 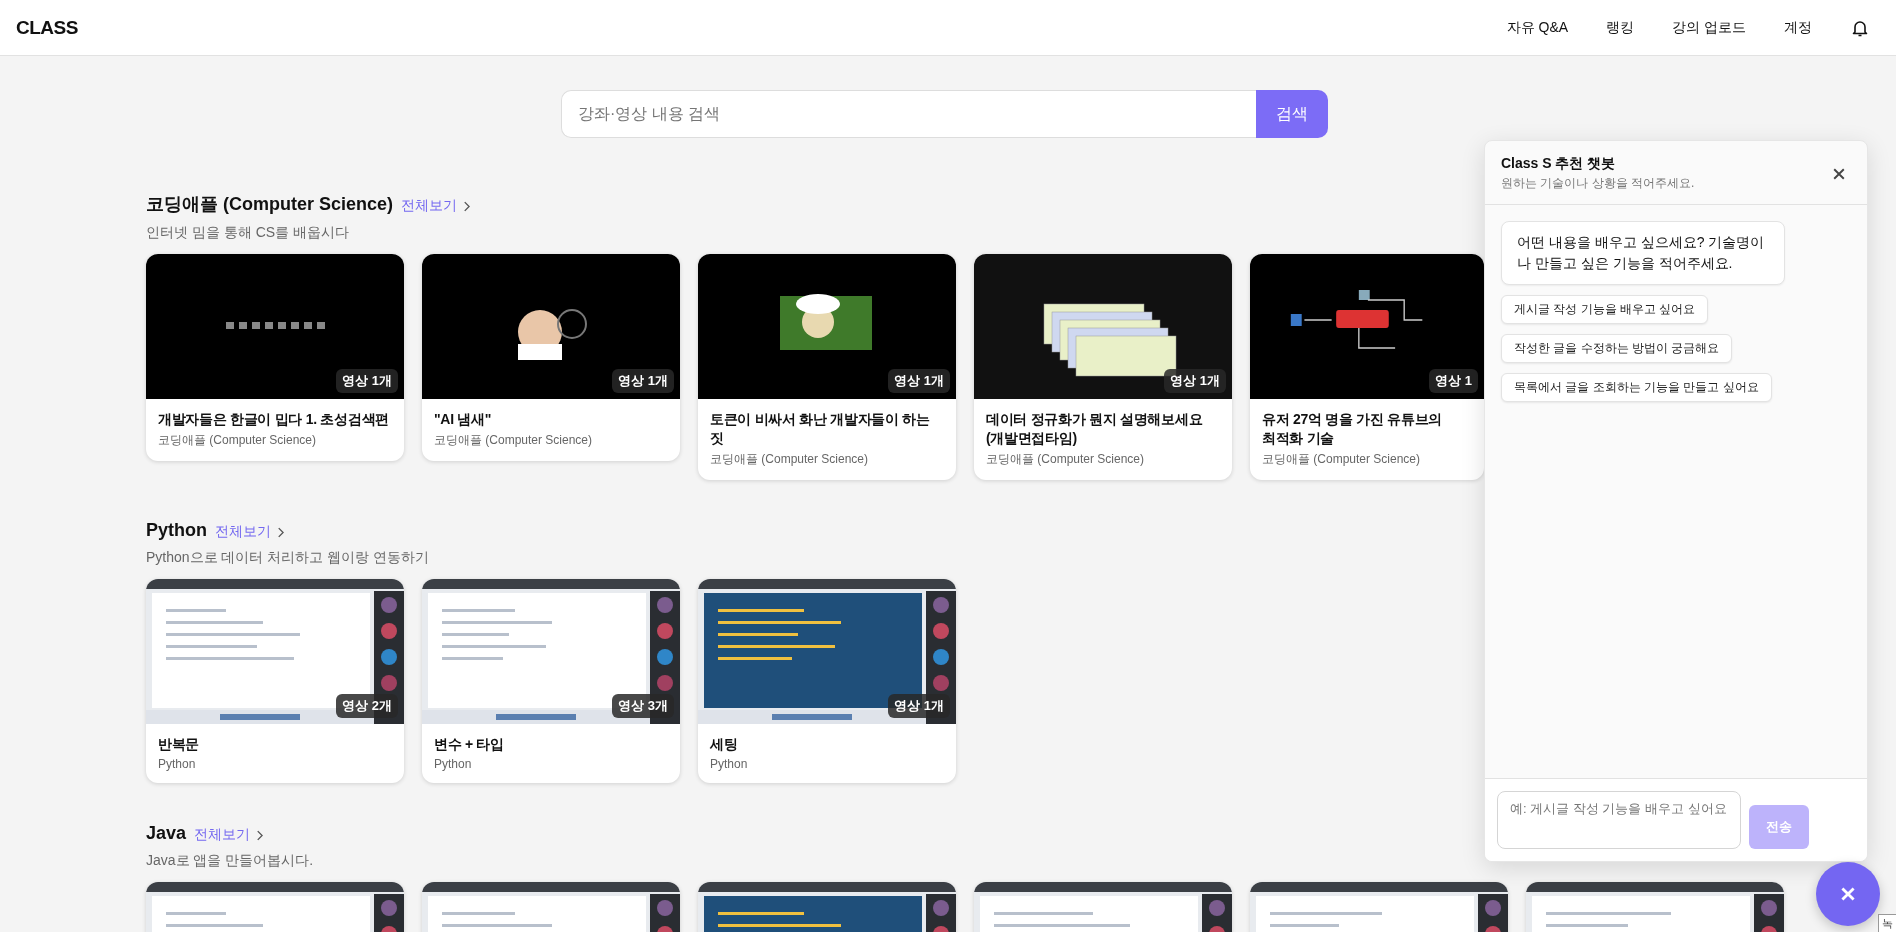 I want to click on course-title: 세팅, so click(x=724, y=744).